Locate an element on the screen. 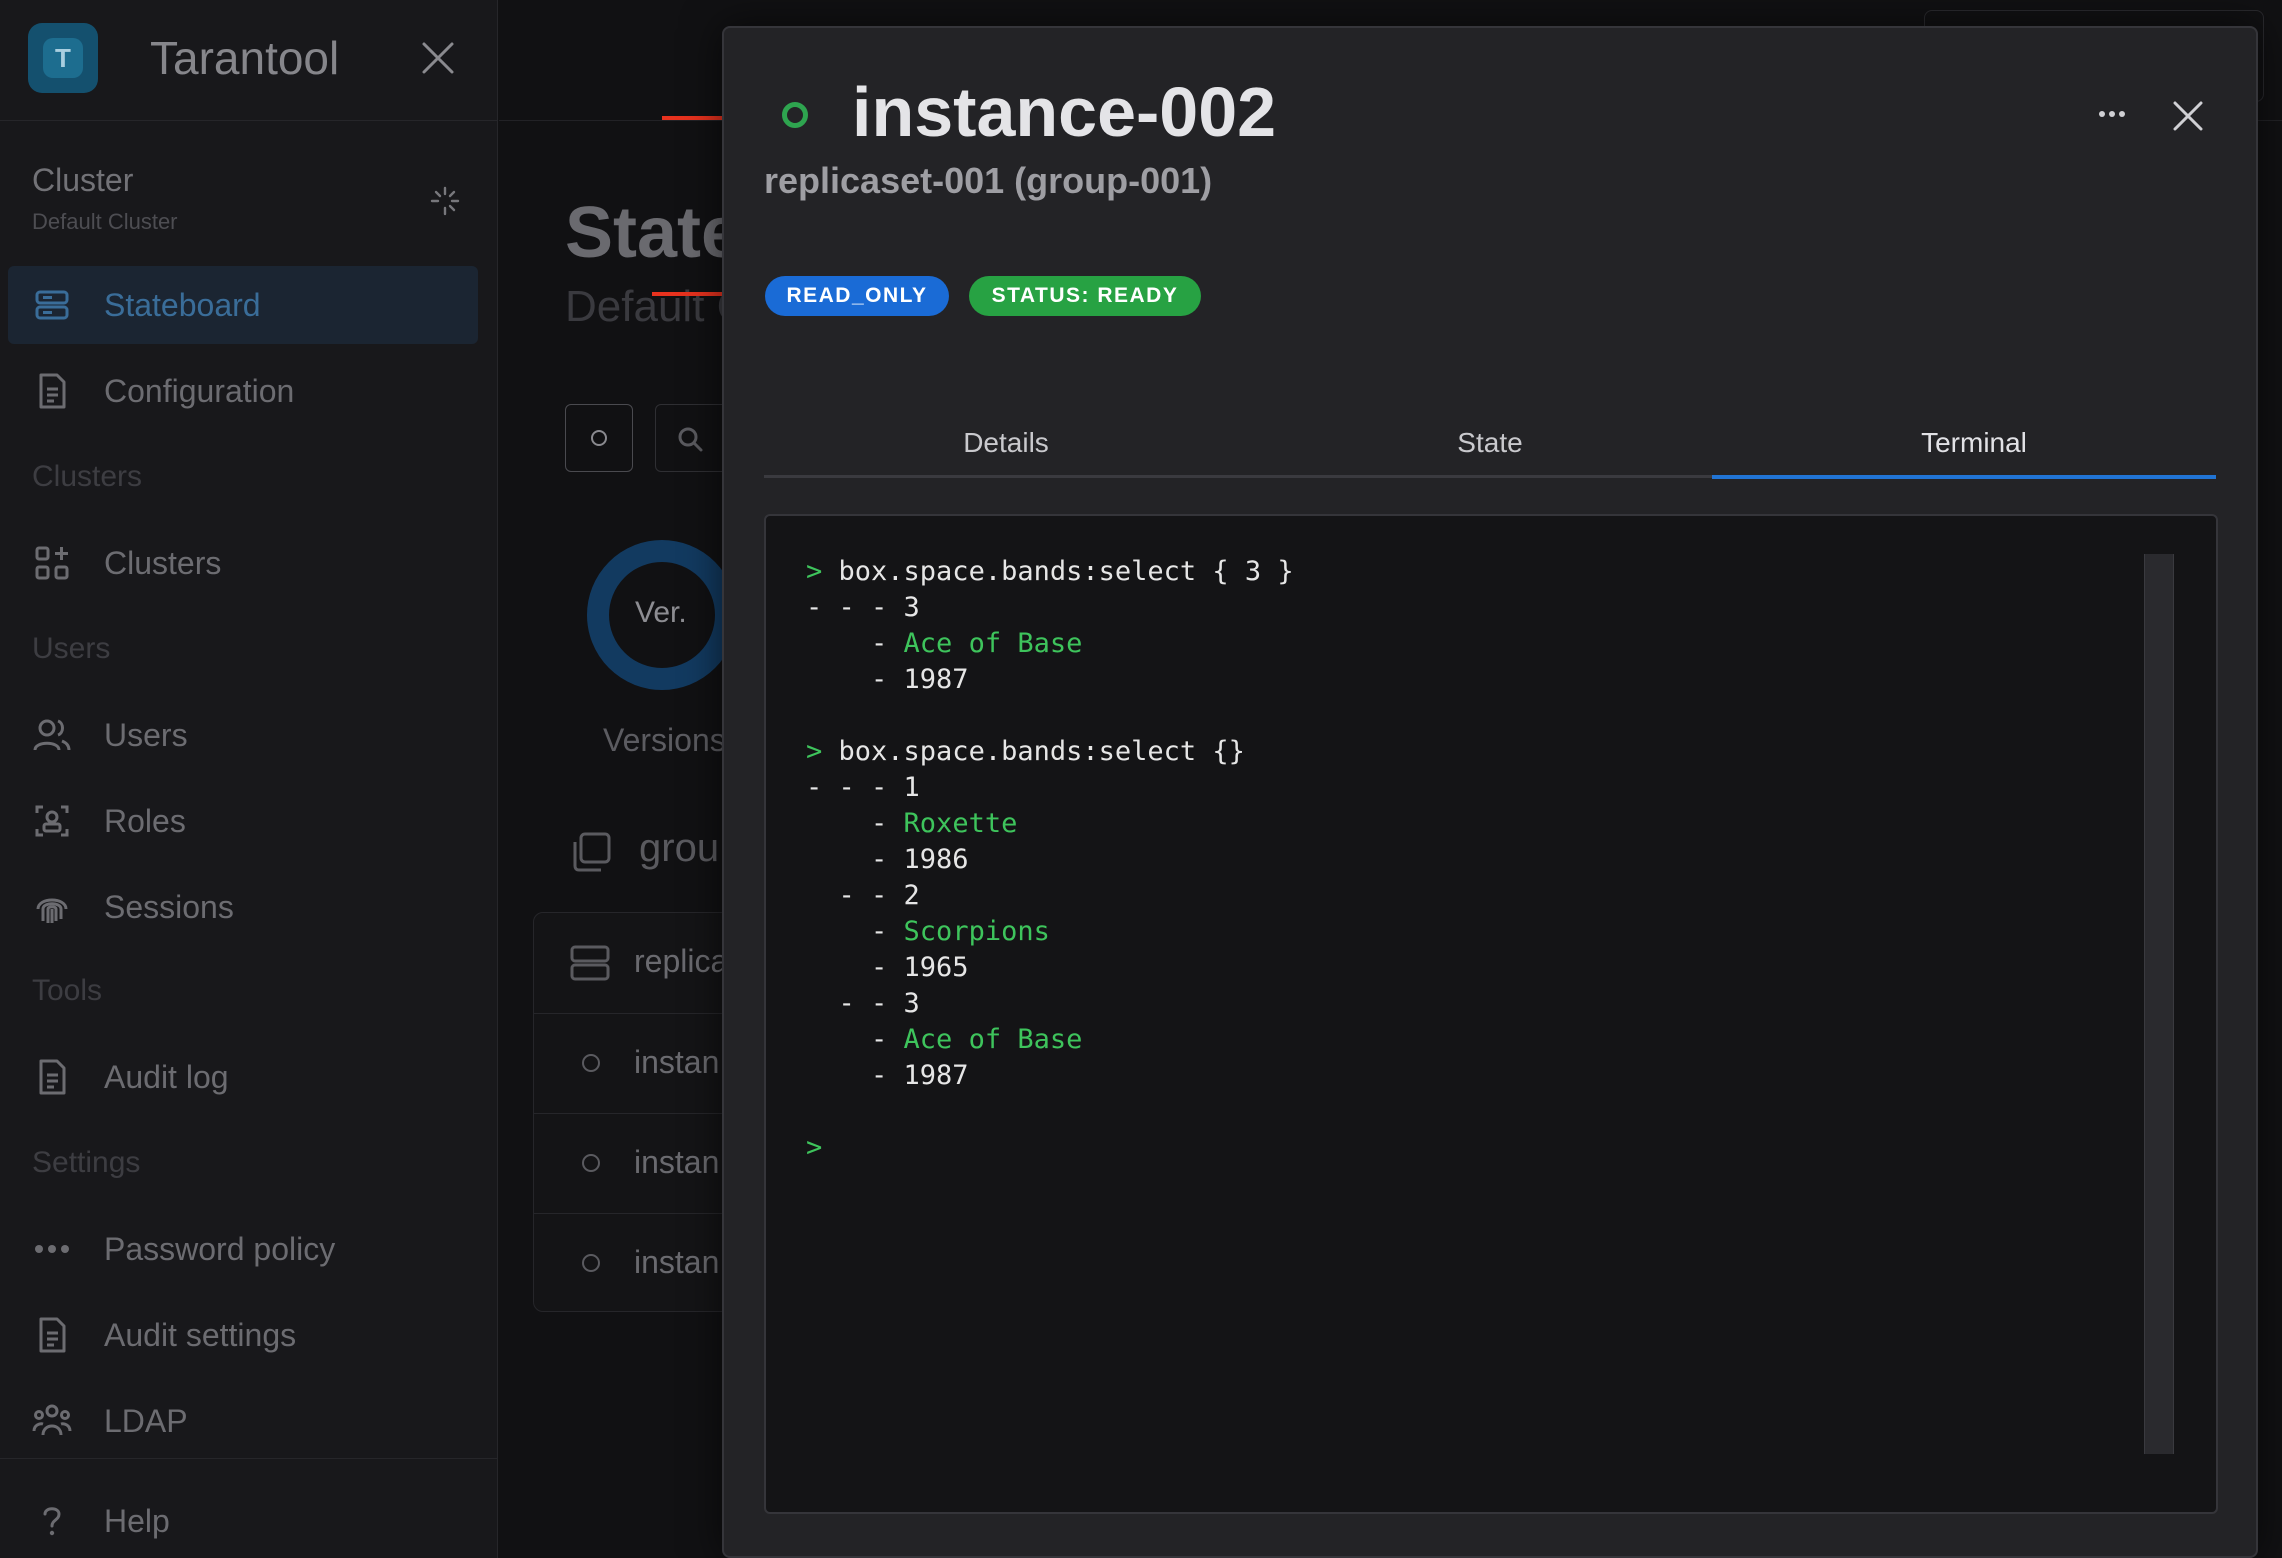 This screenshot has height=1558, width=2282. nav-section-settings: Settings is located at coordinates (86, 1162).